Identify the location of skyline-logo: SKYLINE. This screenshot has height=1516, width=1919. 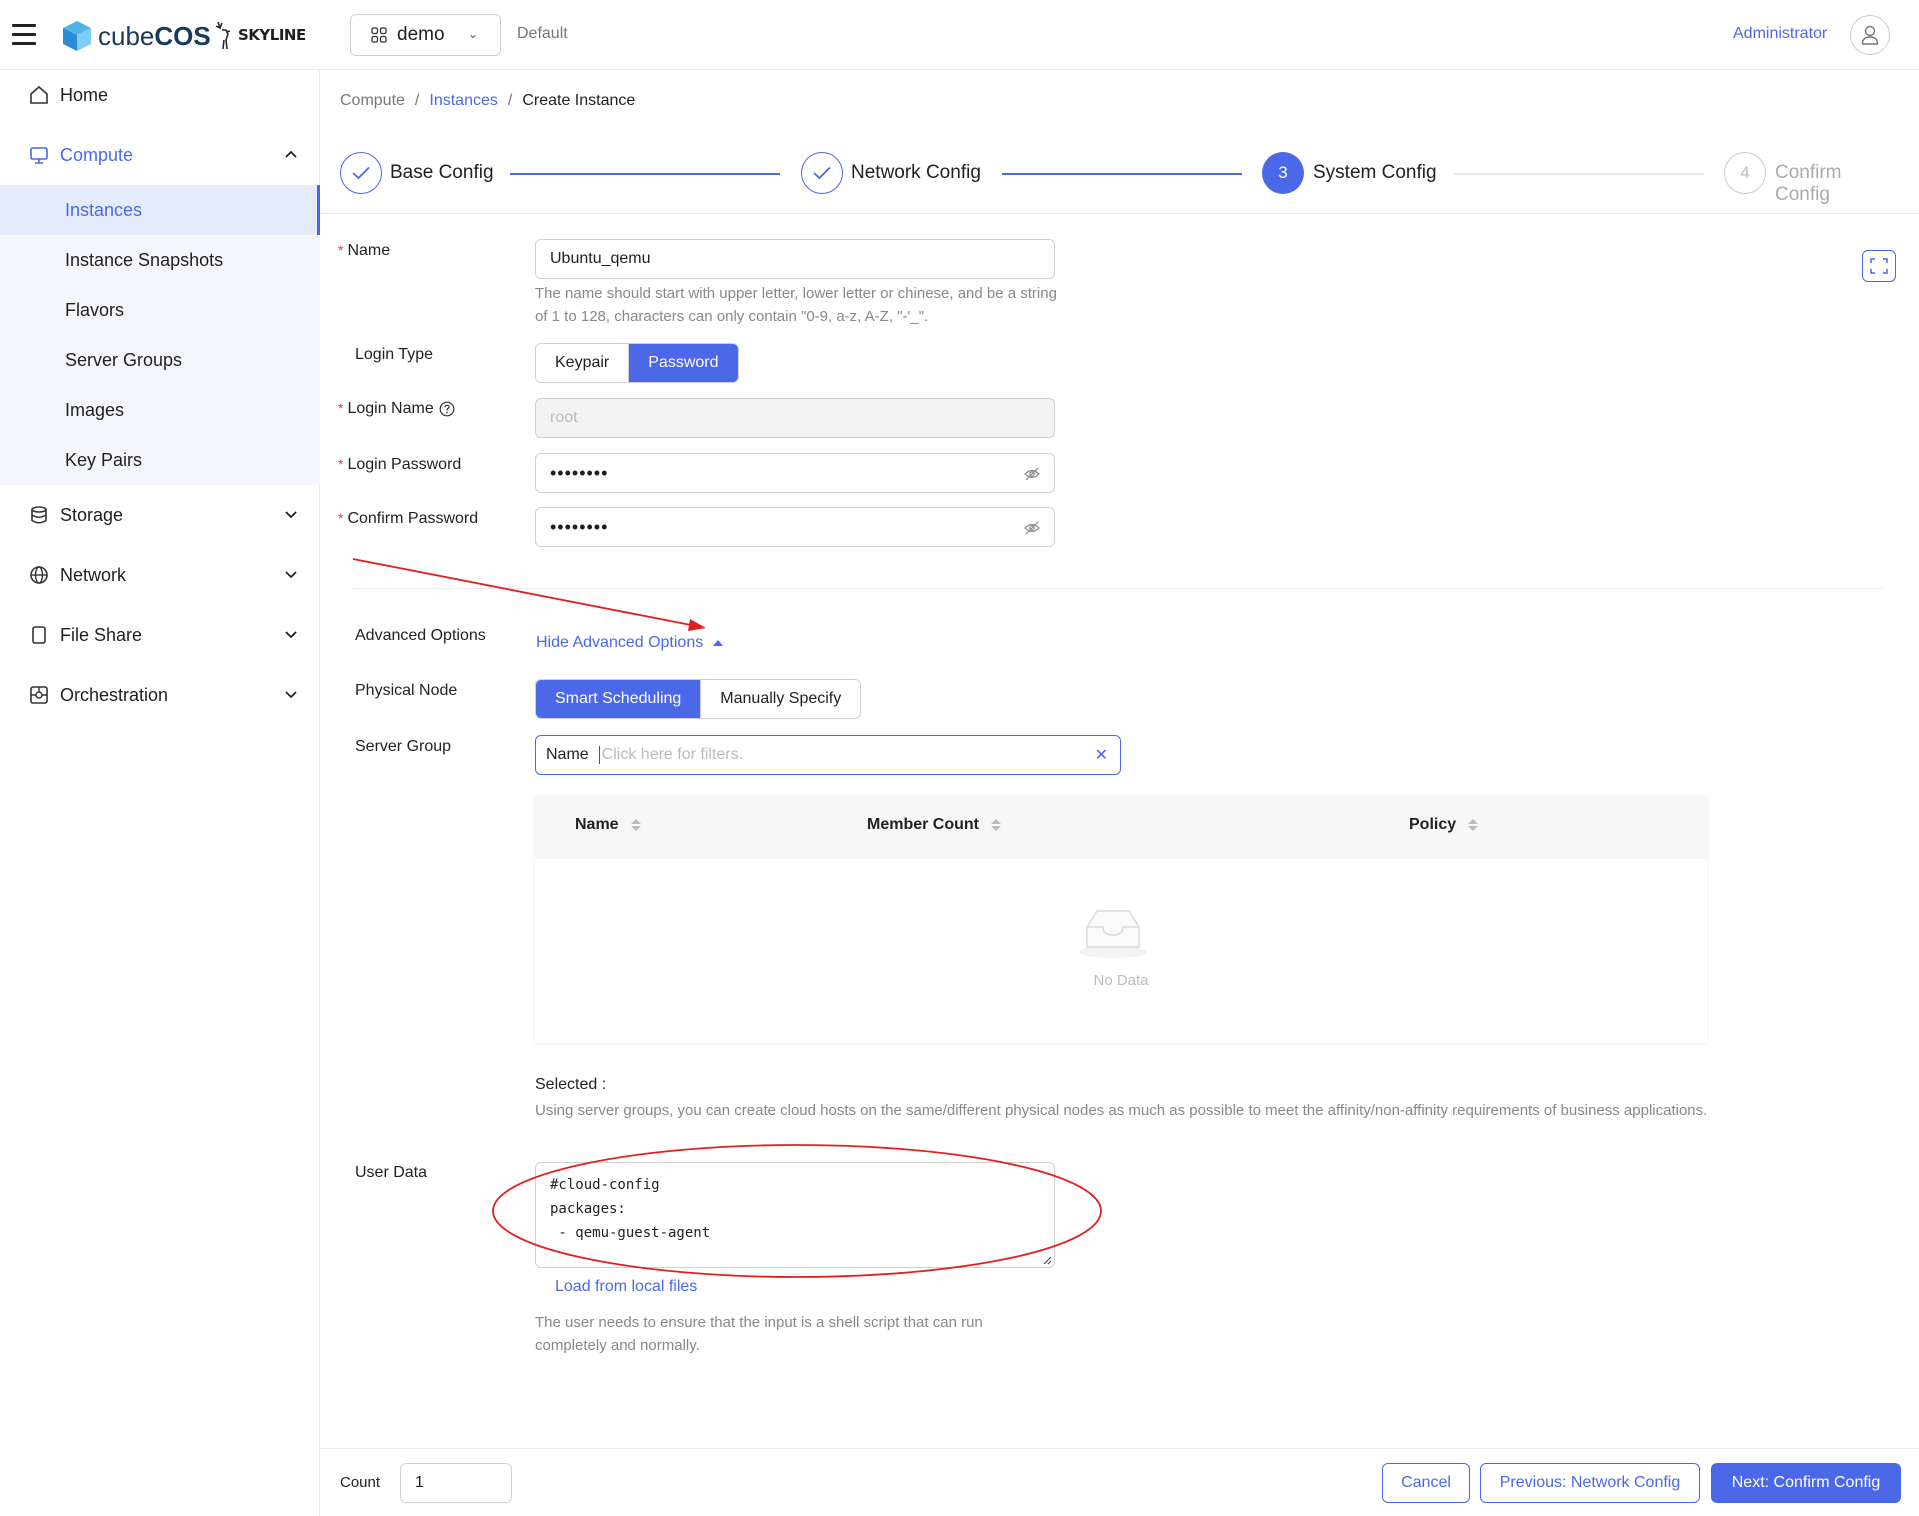
(259, 35).